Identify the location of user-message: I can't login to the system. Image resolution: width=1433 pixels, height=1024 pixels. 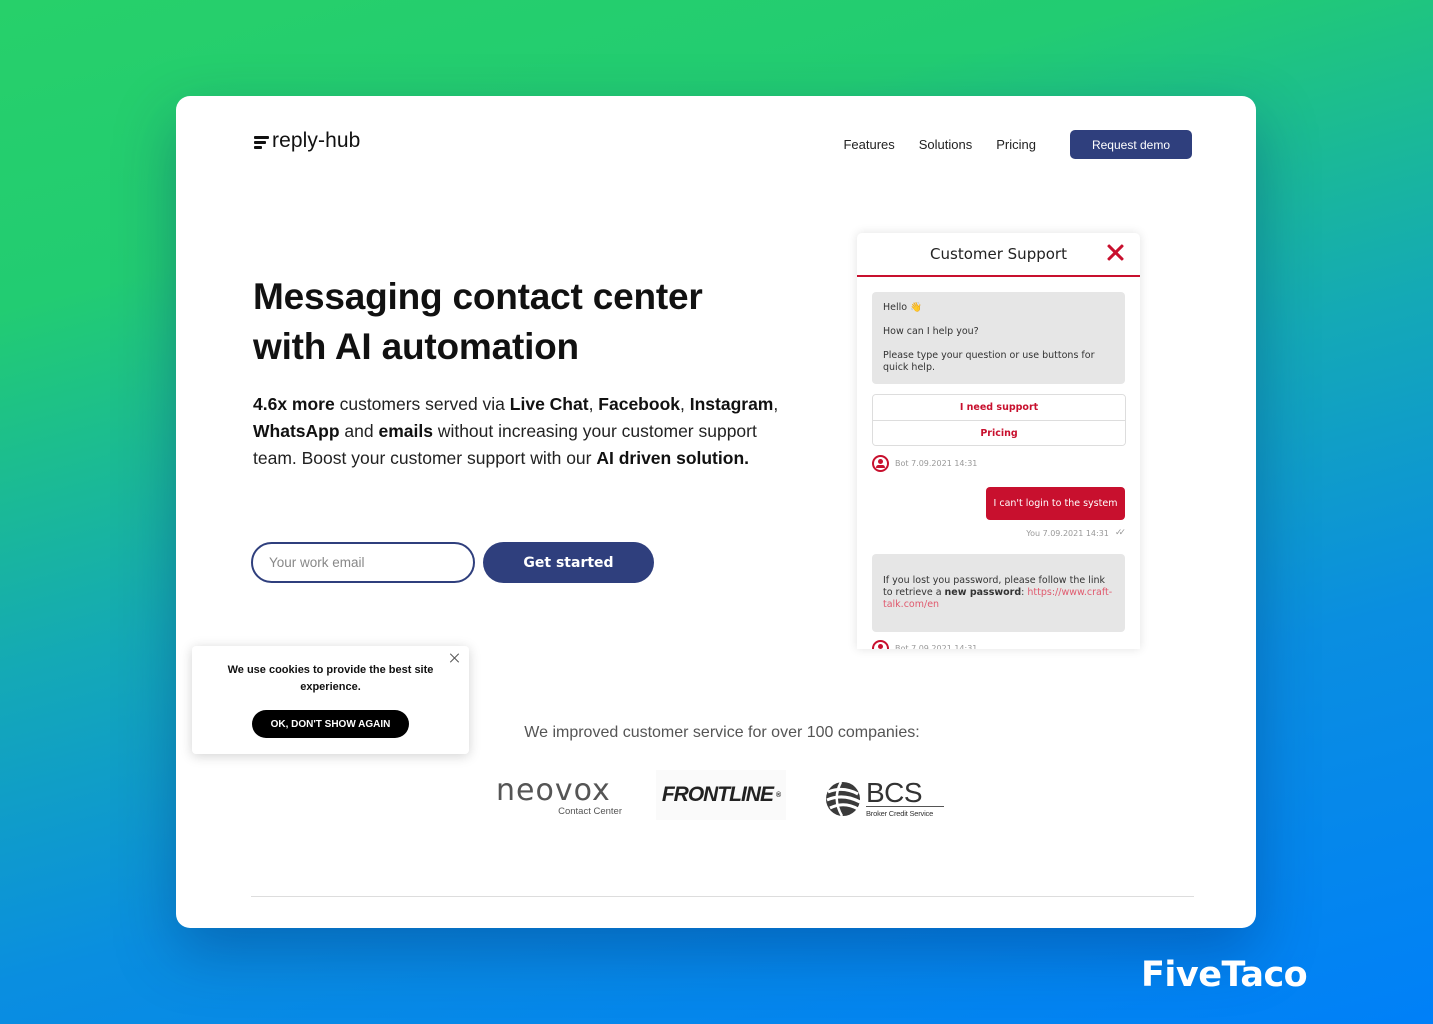
(1055, 503).